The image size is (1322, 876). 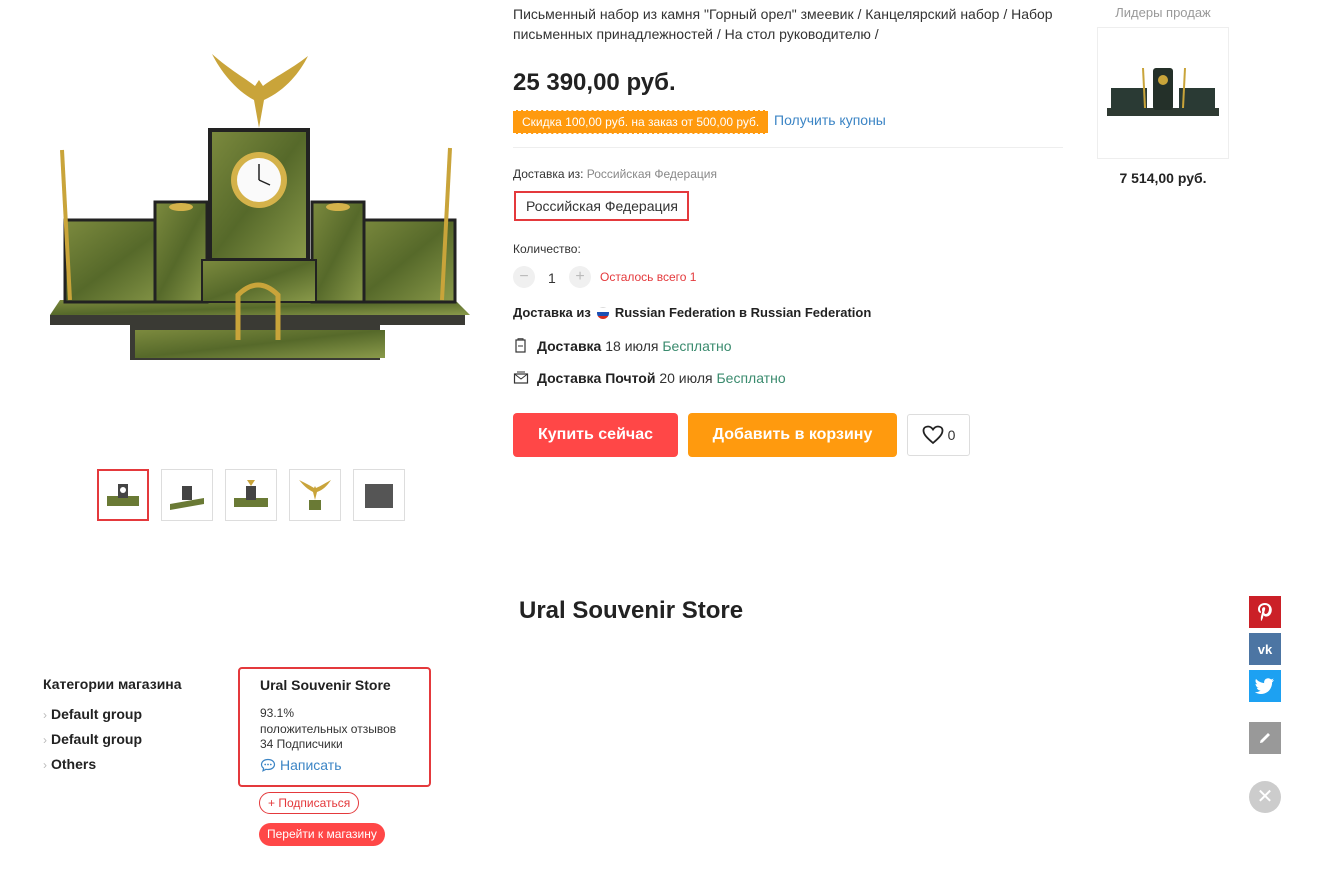 I want to click on get-coupons-link: Получить купоны, so click(x=830, y=120).